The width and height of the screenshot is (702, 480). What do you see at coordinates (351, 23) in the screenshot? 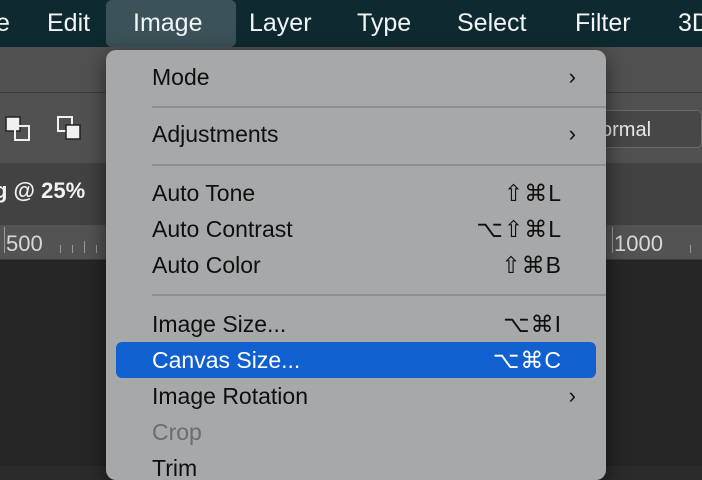
I see `menu-bar: e Edit Image Layer Type Select Filter 3D` at bounding box center [351, 23].